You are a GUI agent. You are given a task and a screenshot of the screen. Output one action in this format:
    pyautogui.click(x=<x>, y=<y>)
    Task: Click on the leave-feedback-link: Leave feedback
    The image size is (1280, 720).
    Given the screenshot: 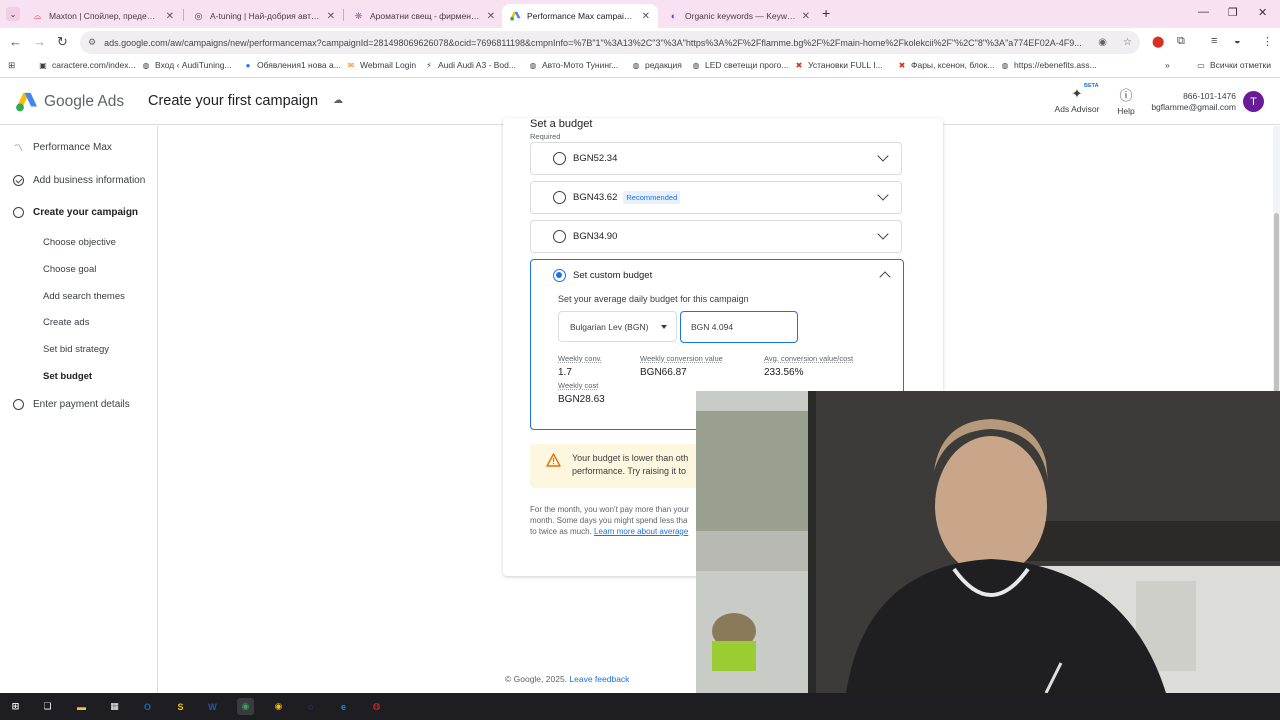 What is the action you would take?
    pyautogui.click(x=599, y=679)
    